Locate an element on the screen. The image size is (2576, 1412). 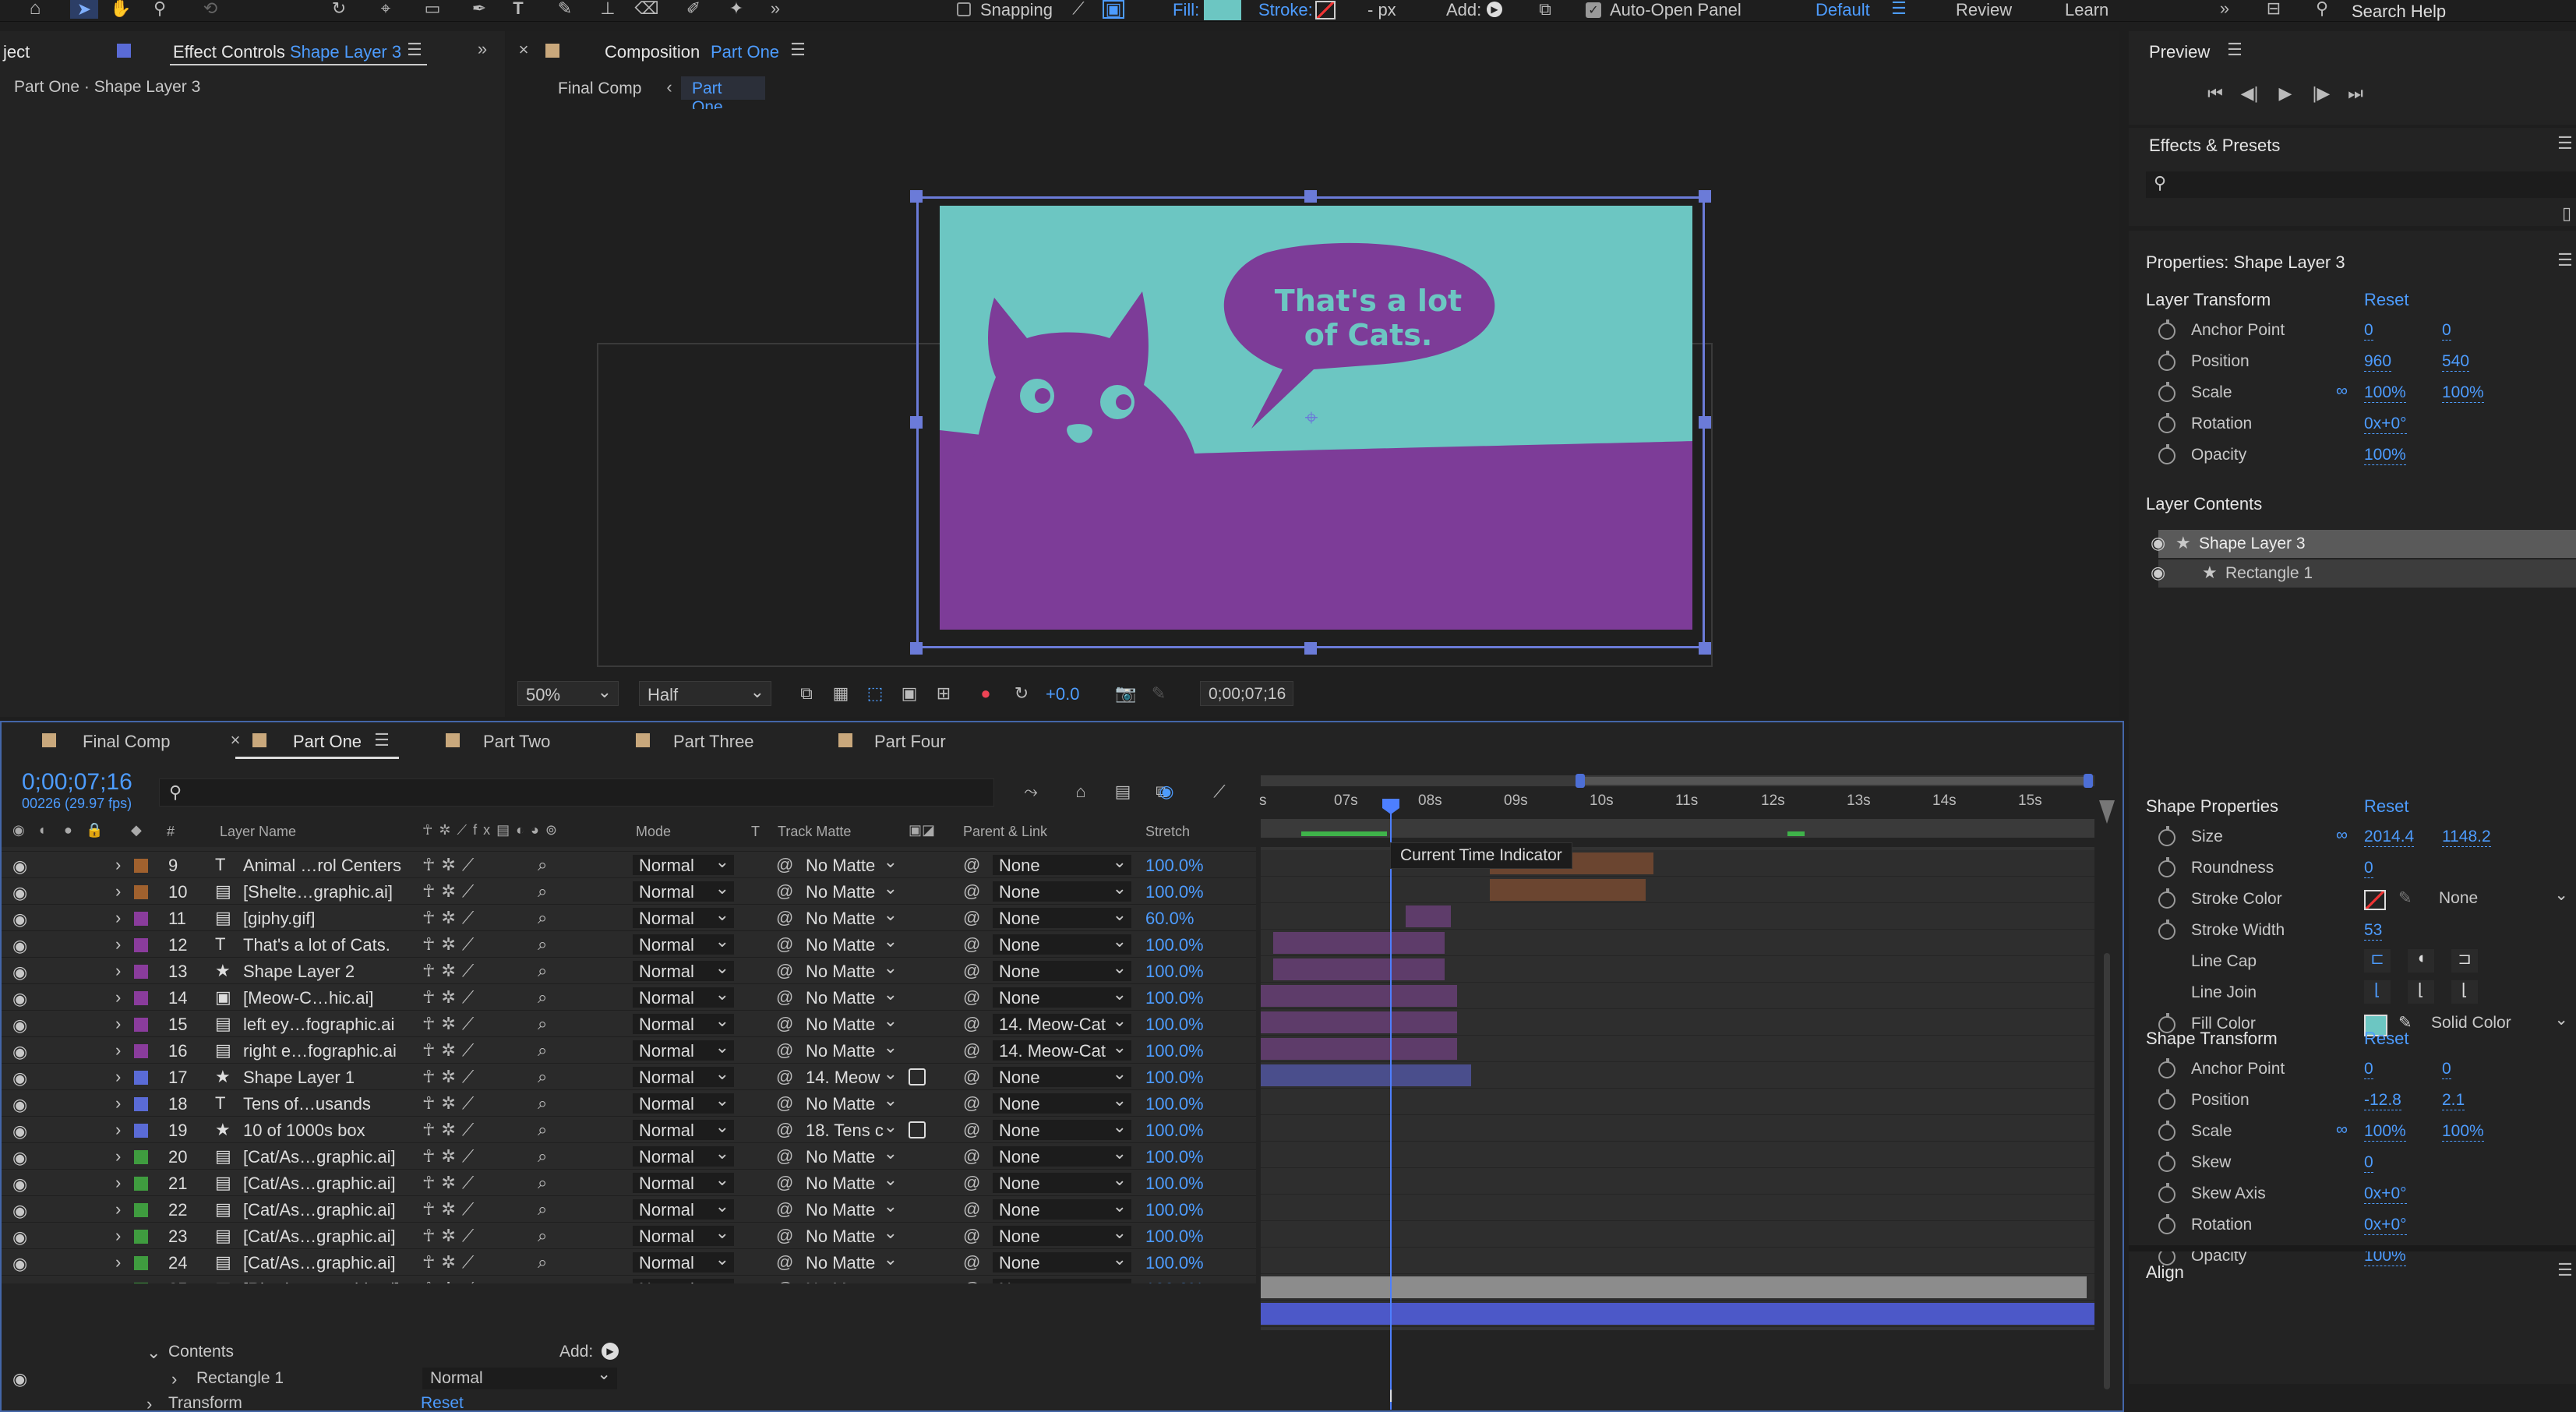
handle-mr is located at coordinates (1705, 422).